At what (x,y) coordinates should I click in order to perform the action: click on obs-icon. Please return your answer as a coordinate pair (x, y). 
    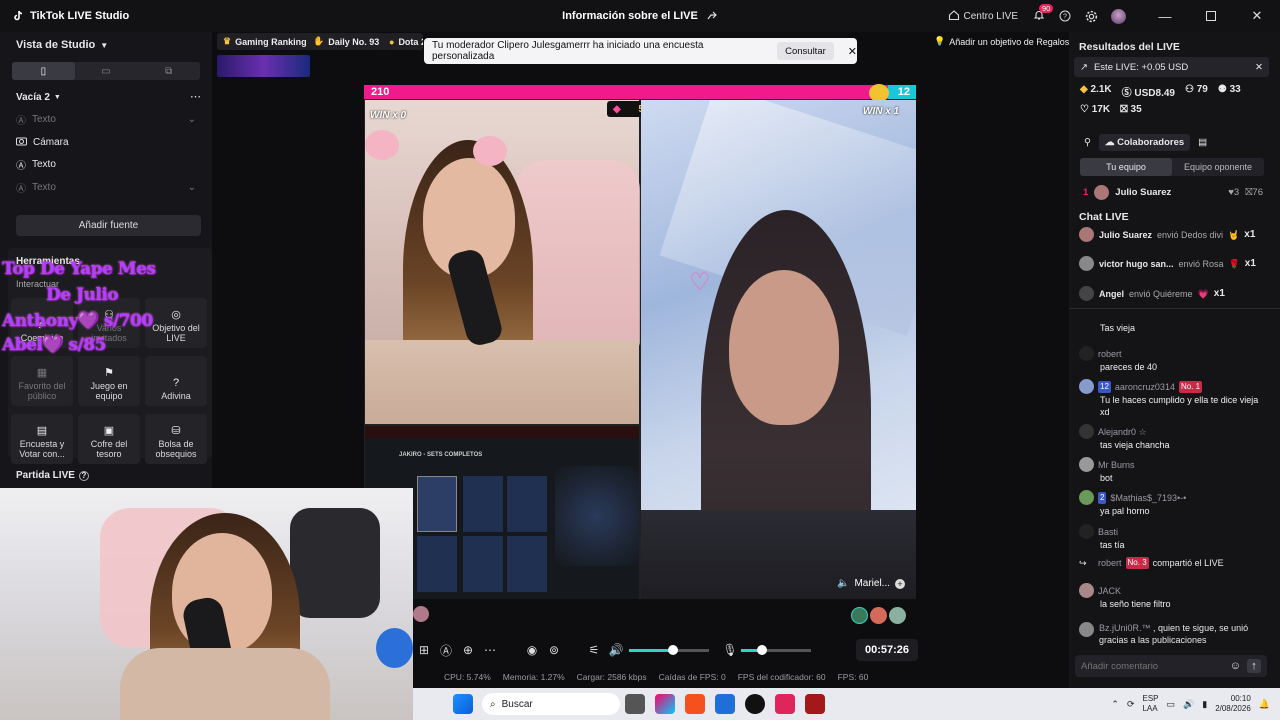
    Looking at the image, I should click on (755, 704).